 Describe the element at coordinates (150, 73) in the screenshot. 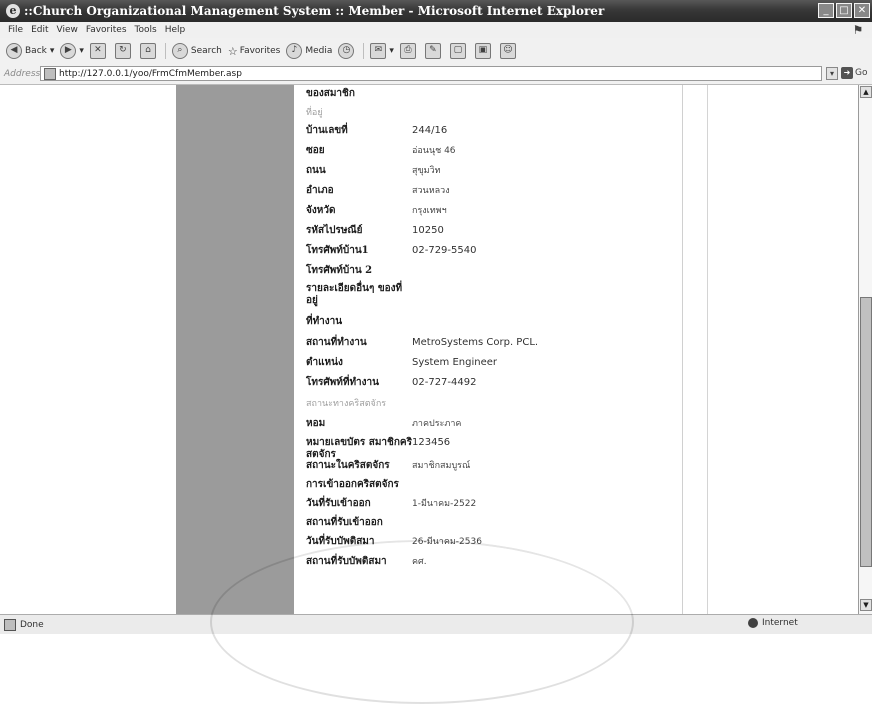

I see `address-url: http://127.0.0.1/yoo/FrmCfmMember.asp` at that location.